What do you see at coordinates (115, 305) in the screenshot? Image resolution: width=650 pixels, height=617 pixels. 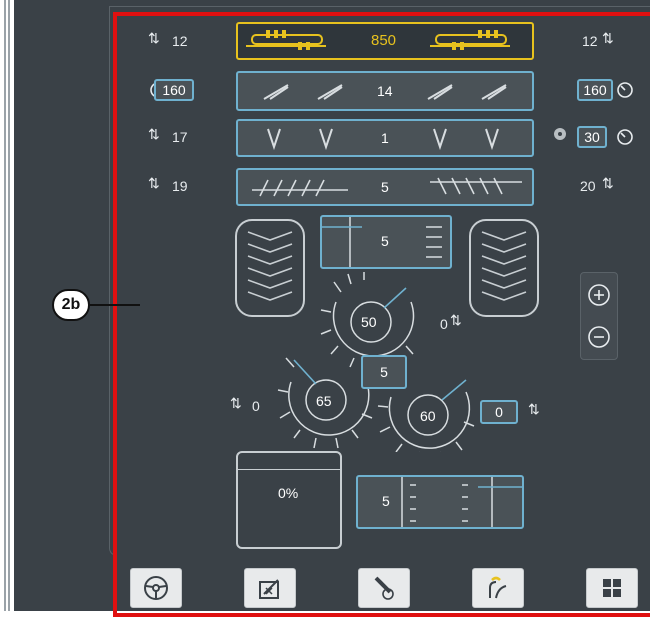 I see `callout-leader-line` at bounding box center [115, 305].